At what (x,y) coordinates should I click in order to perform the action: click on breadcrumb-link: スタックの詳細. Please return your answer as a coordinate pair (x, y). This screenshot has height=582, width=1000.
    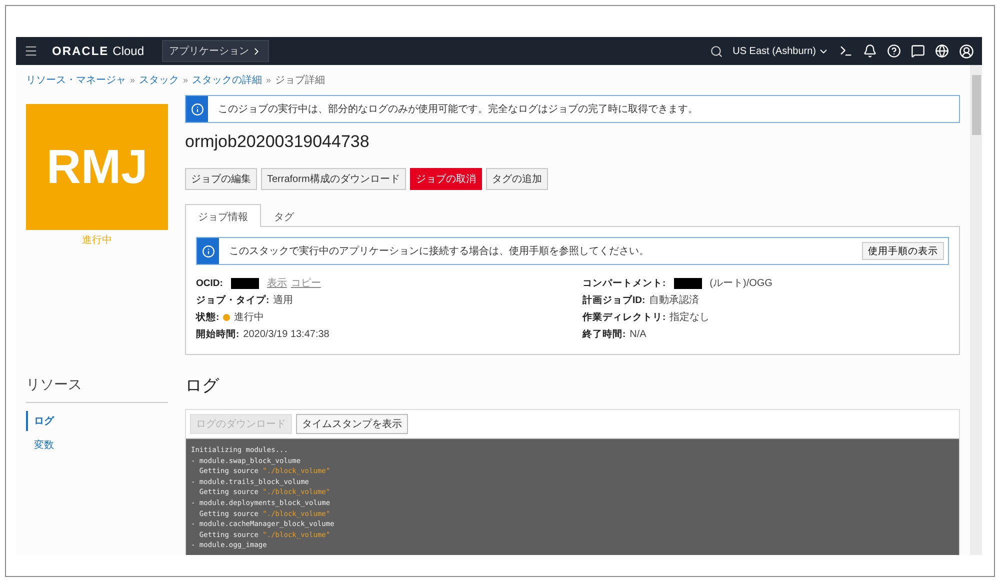
    Looking at the image, I should click on (227, 80).